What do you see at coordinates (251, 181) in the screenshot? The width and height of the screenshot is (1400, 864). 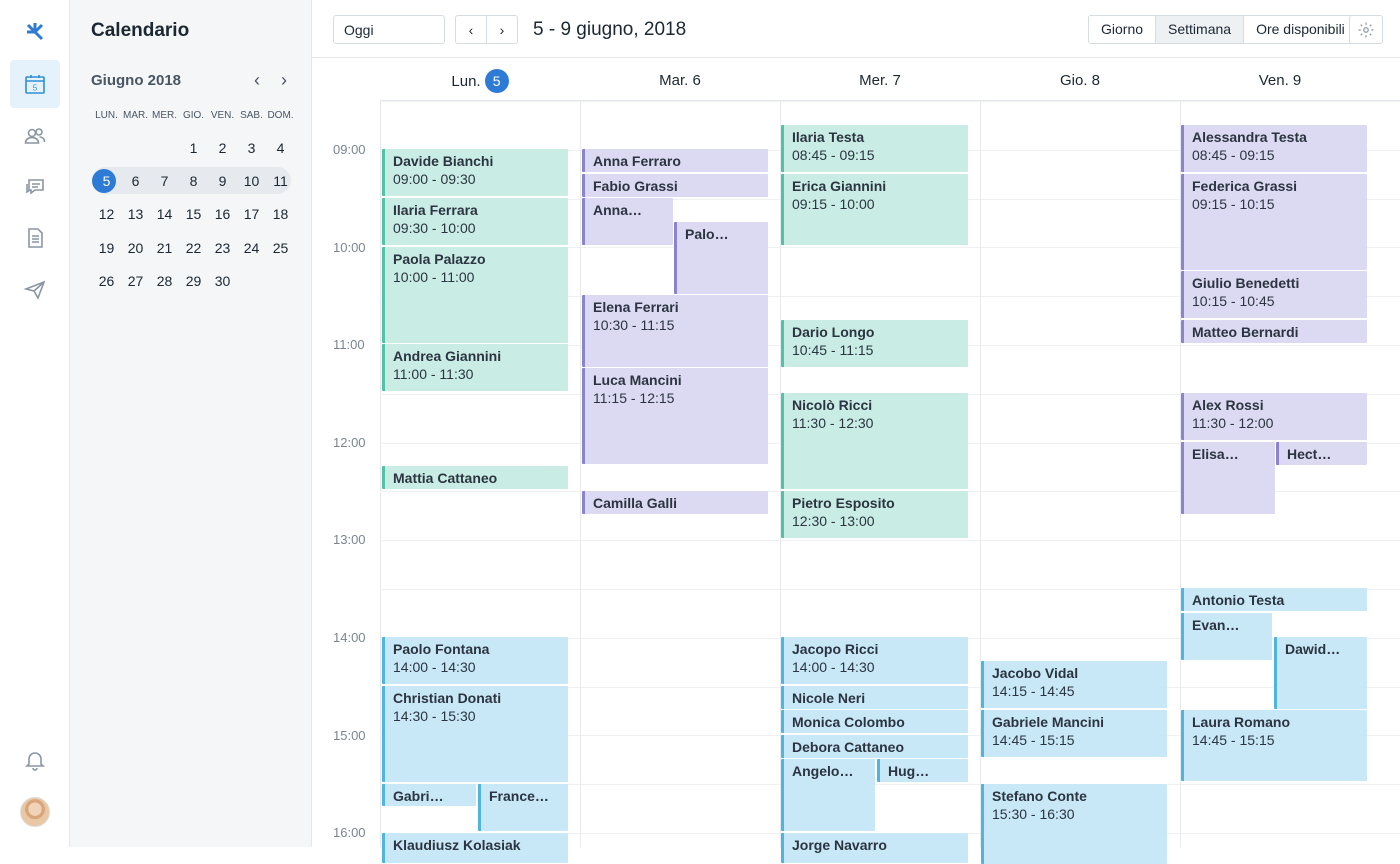 I see `mini-calendar-day: 10` at bounding box center [251, 181].